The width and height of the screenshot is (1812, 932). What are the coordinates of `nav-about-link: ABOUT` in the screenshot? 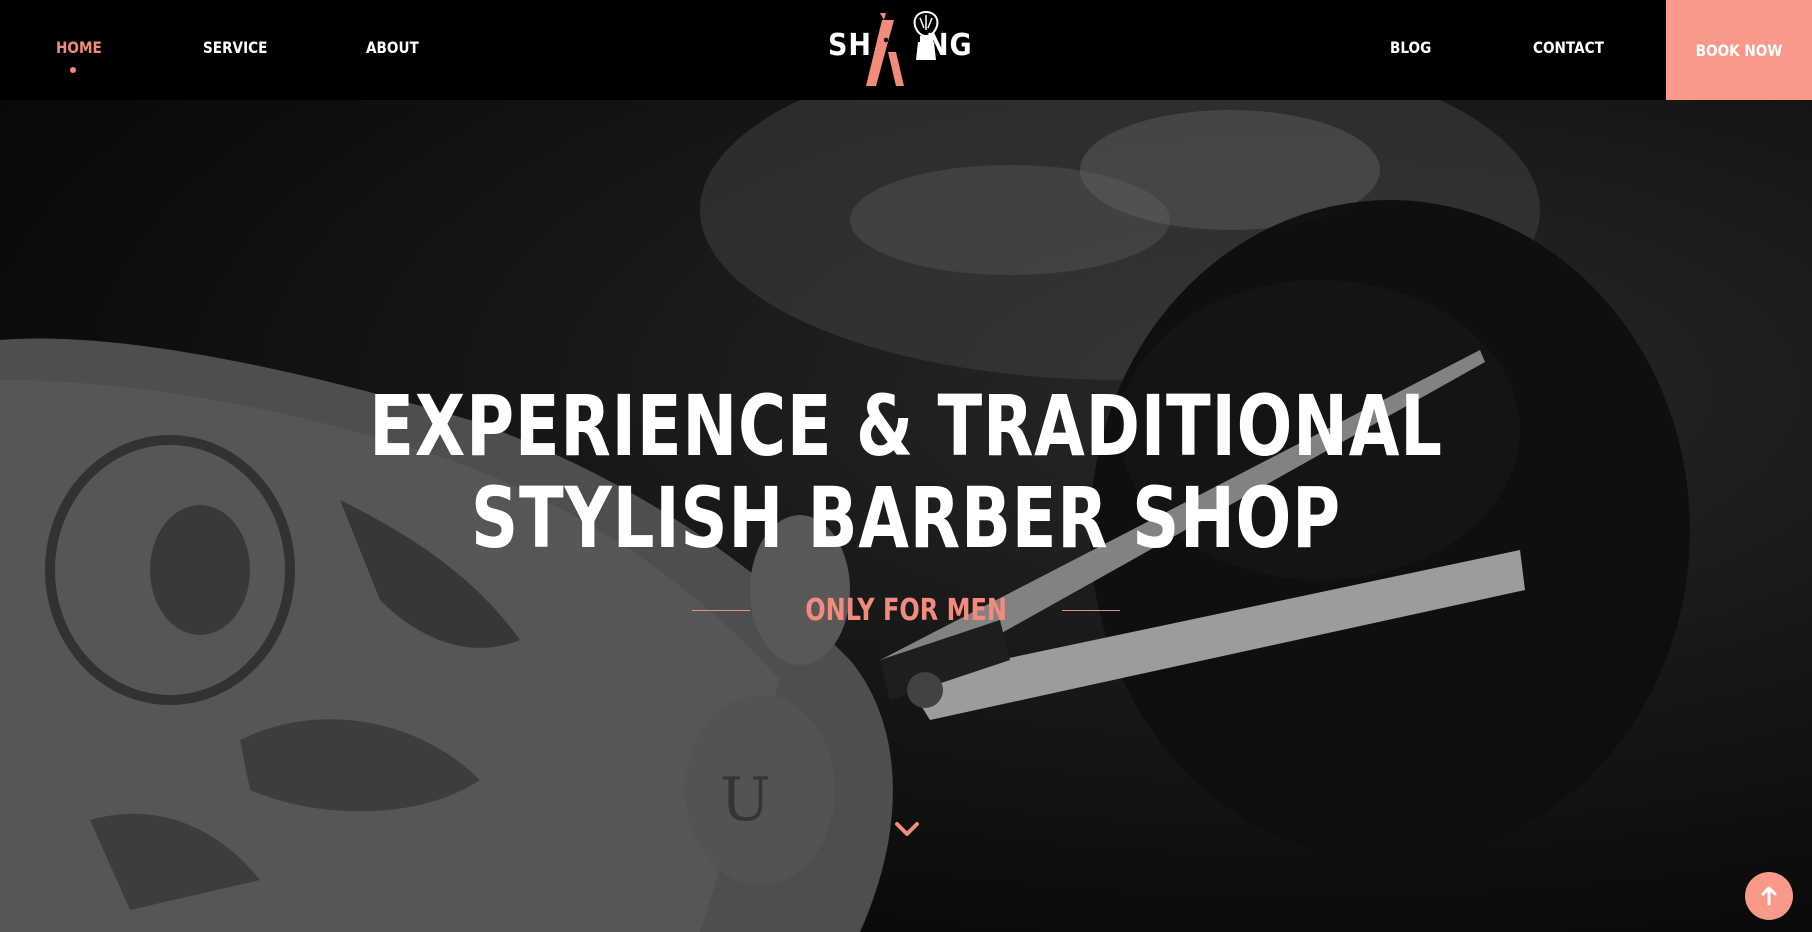 It's located at (392, 47).